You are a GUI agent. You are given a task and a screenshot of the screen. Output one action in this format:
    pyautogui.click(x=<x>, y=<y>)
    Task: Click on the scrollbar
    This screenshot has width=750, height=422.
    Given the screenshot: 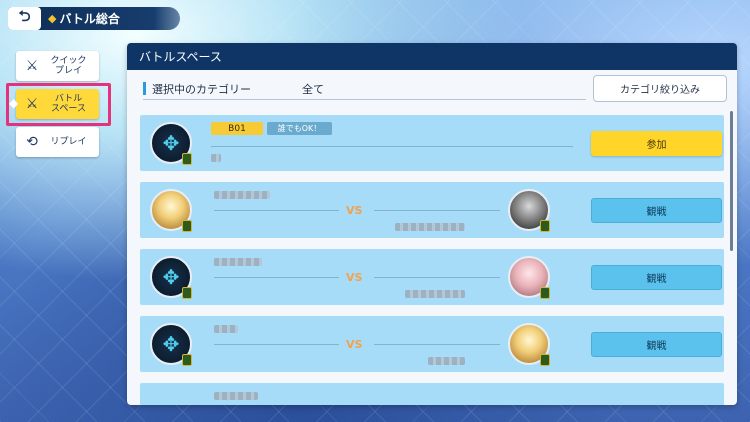 What is the action you would take?
    pyautogui.click(x=731, y=181)
    